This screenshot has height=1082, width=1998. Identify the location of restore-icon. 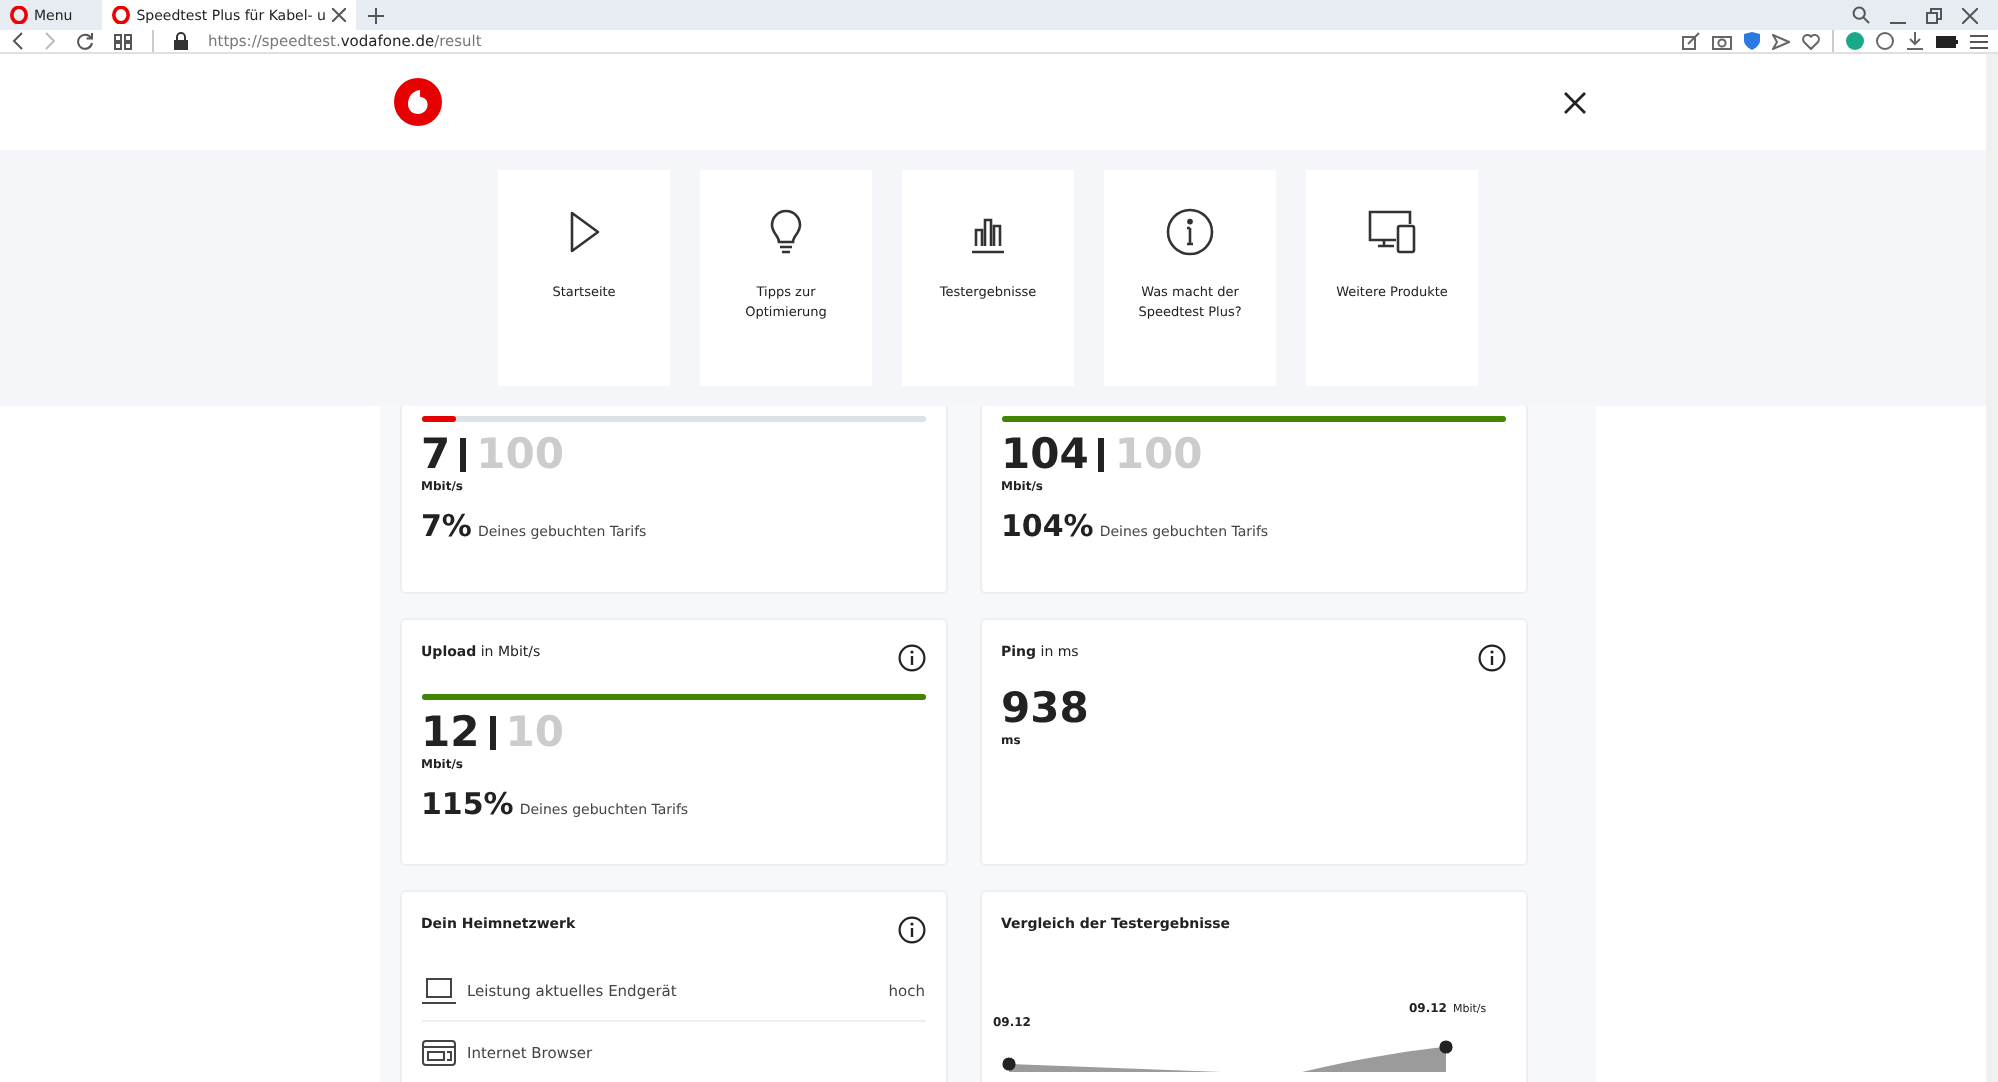
(1934, 15).